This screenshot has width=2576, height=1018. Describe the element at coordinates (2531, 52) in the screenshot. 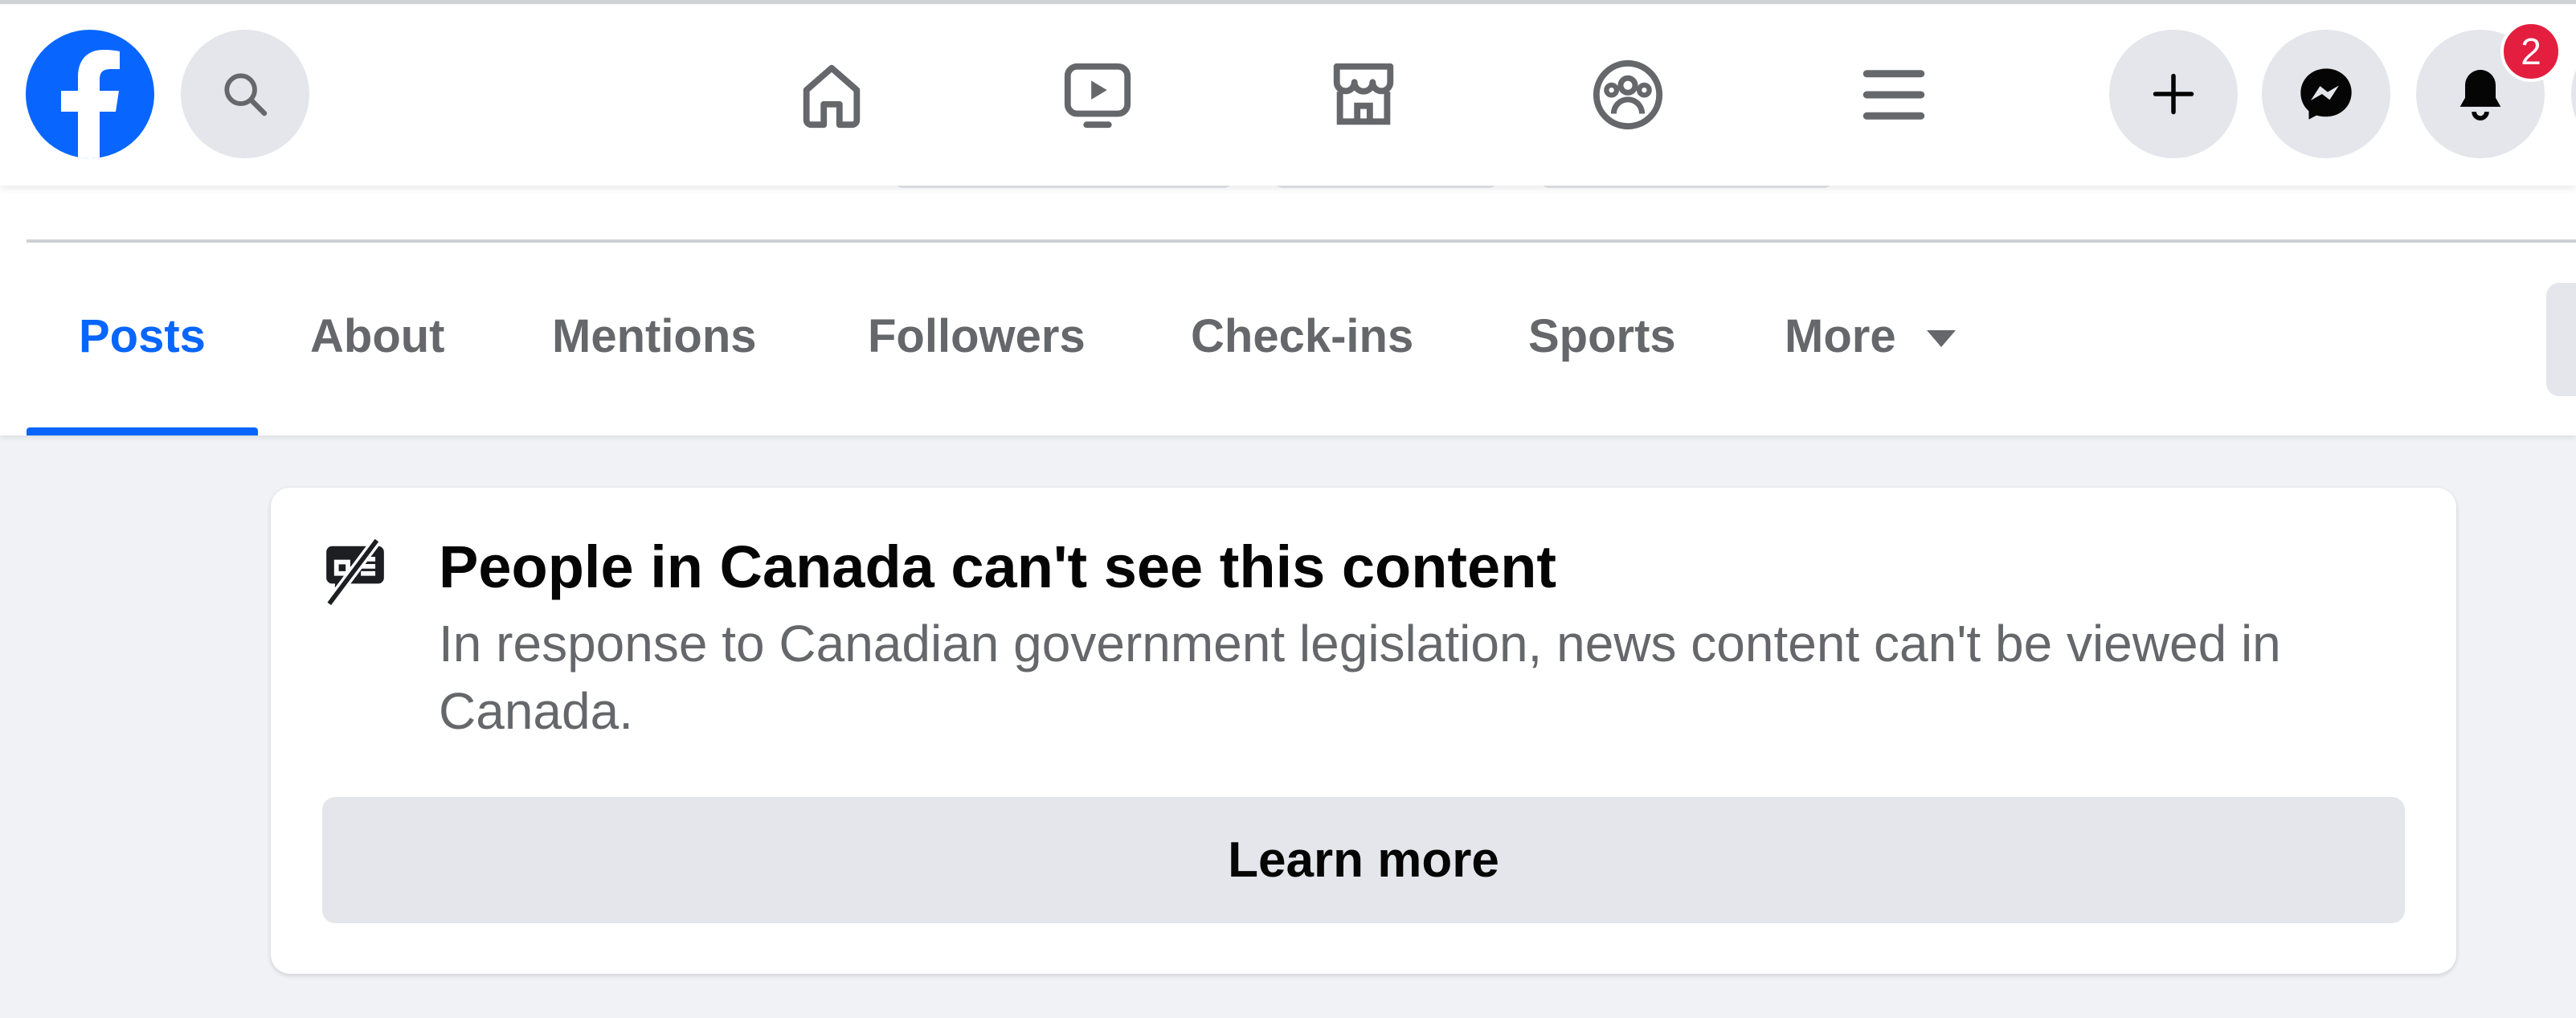

I see `notification-badge: 2` at that location.